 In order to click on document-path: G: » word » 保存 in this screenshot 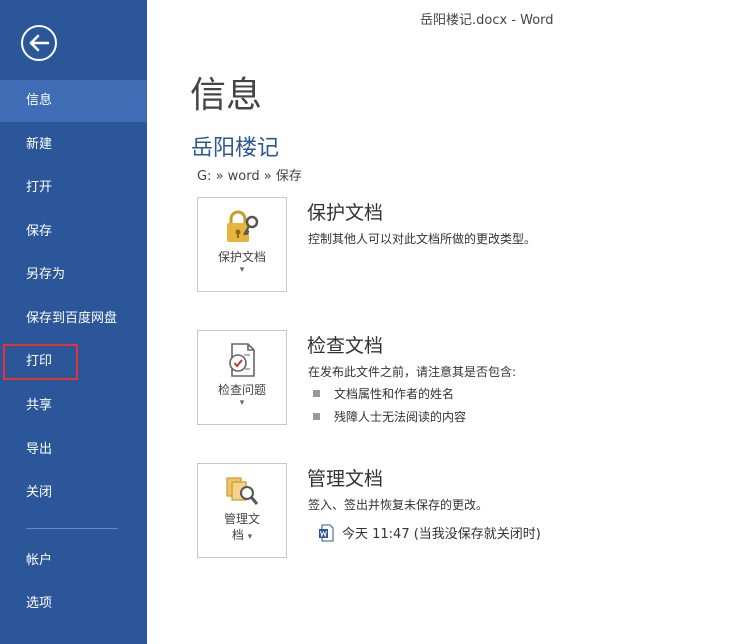, I will do `click(249, 174)`.